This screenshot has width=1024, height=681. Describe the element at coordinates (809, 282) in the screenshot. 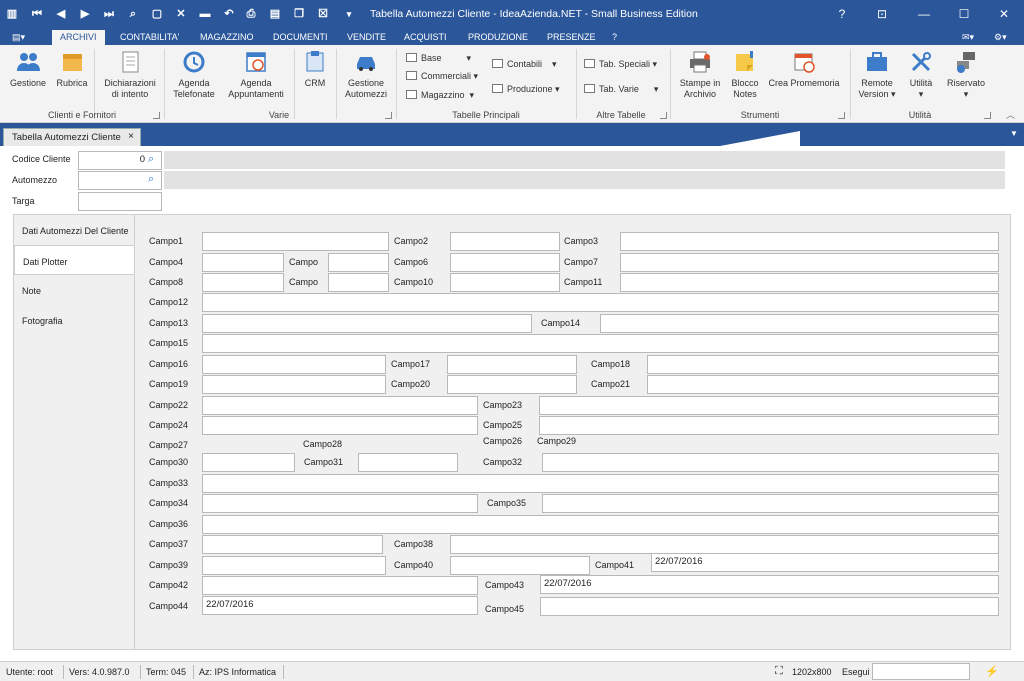

I see `campo11-input` at that location.